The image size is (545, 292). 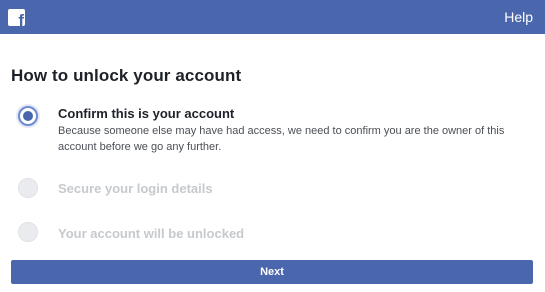 I want to click on step-radio-active-icon, so click(x=28, y=116).